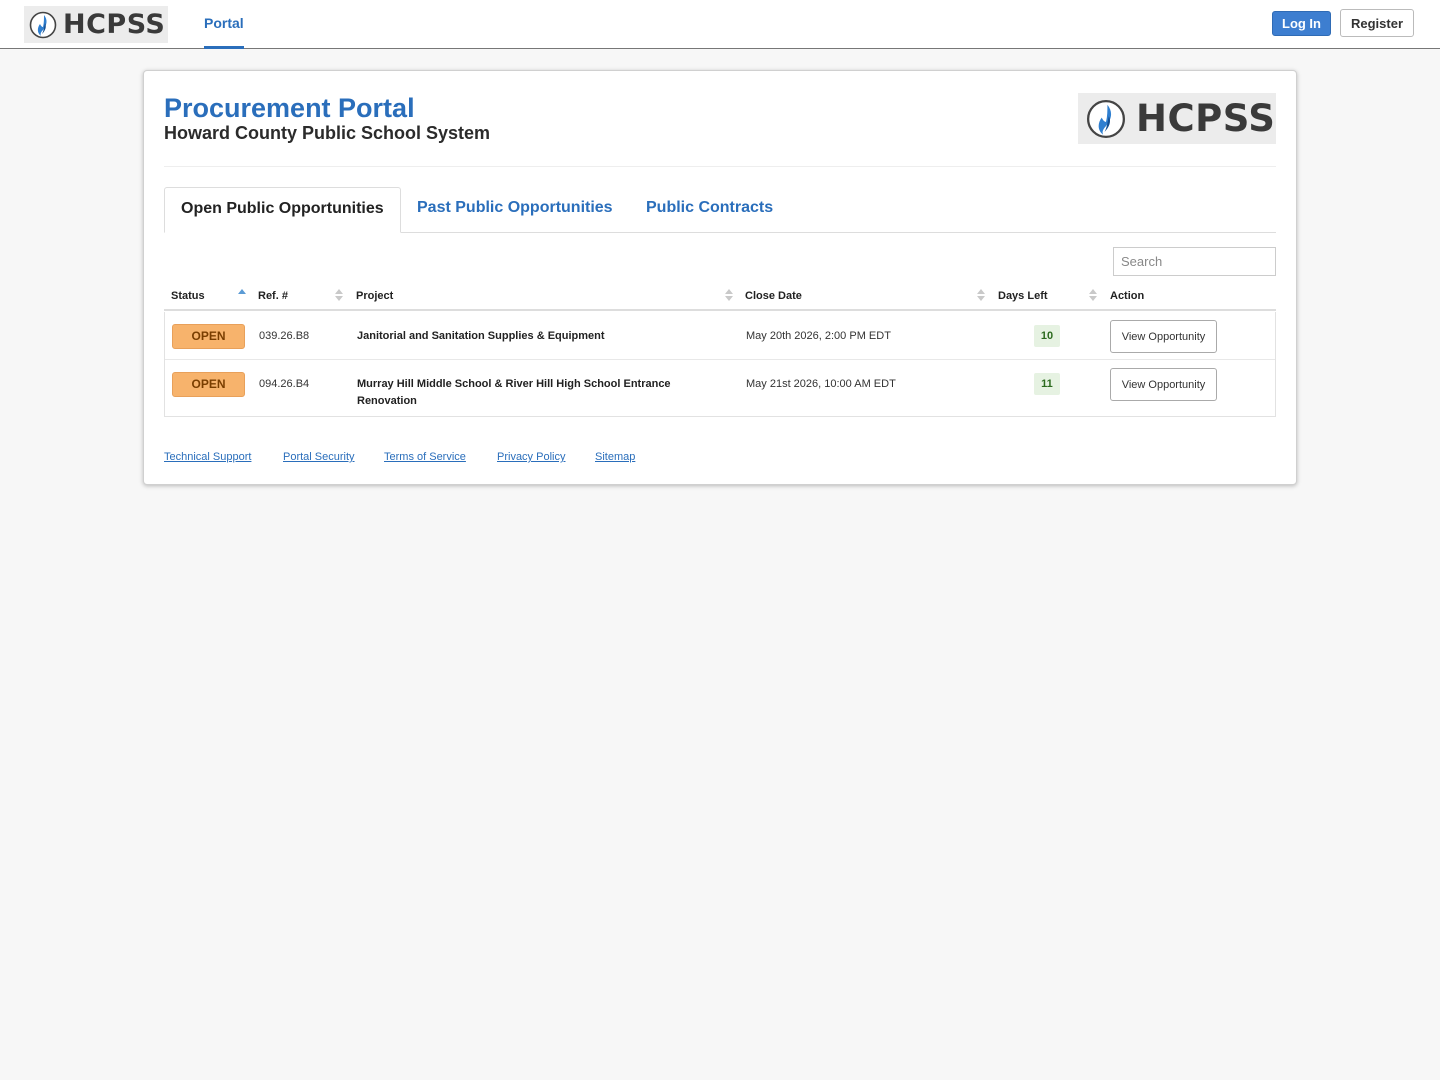  What do you see at coordinates (720, 166) in the screenshot?
I see `header-divider` at bounding box center [720, 166].